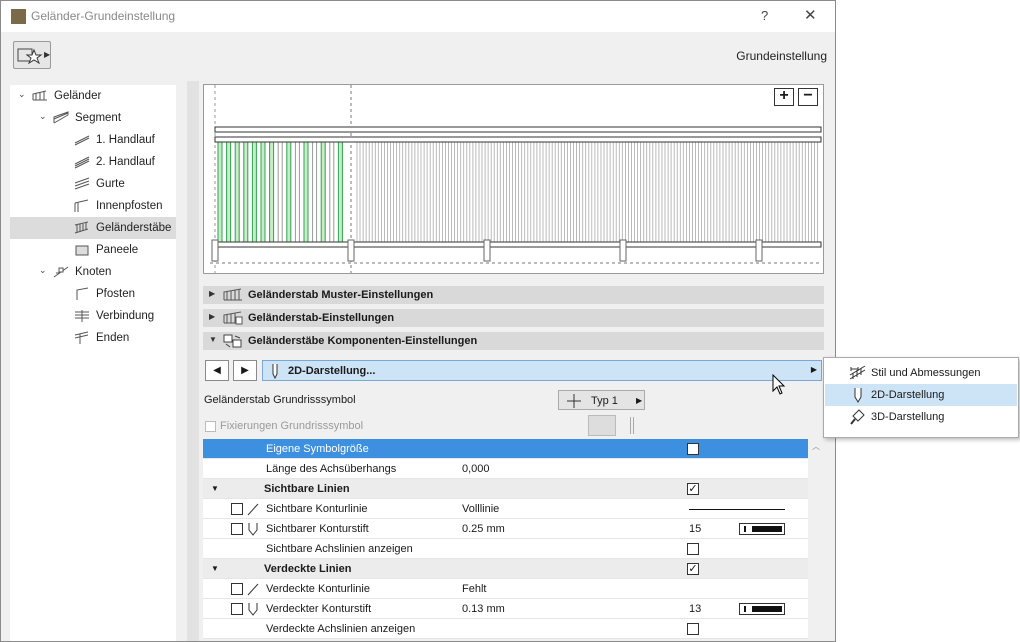  What do you see at coordinates (505, 449) in the screenshot?
I see `grid-row: Eigene Symbolgröße` at bounding box center [505, 449].